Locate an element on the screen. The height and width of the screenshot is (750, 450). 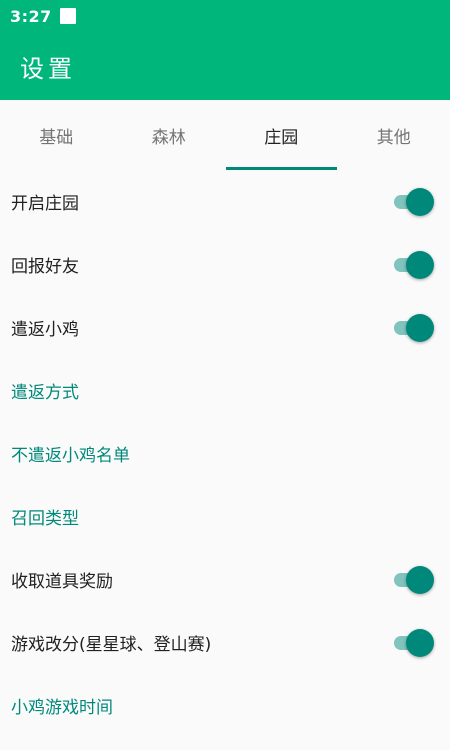
tab-label: 其他 is located at coordinates (393, 137).